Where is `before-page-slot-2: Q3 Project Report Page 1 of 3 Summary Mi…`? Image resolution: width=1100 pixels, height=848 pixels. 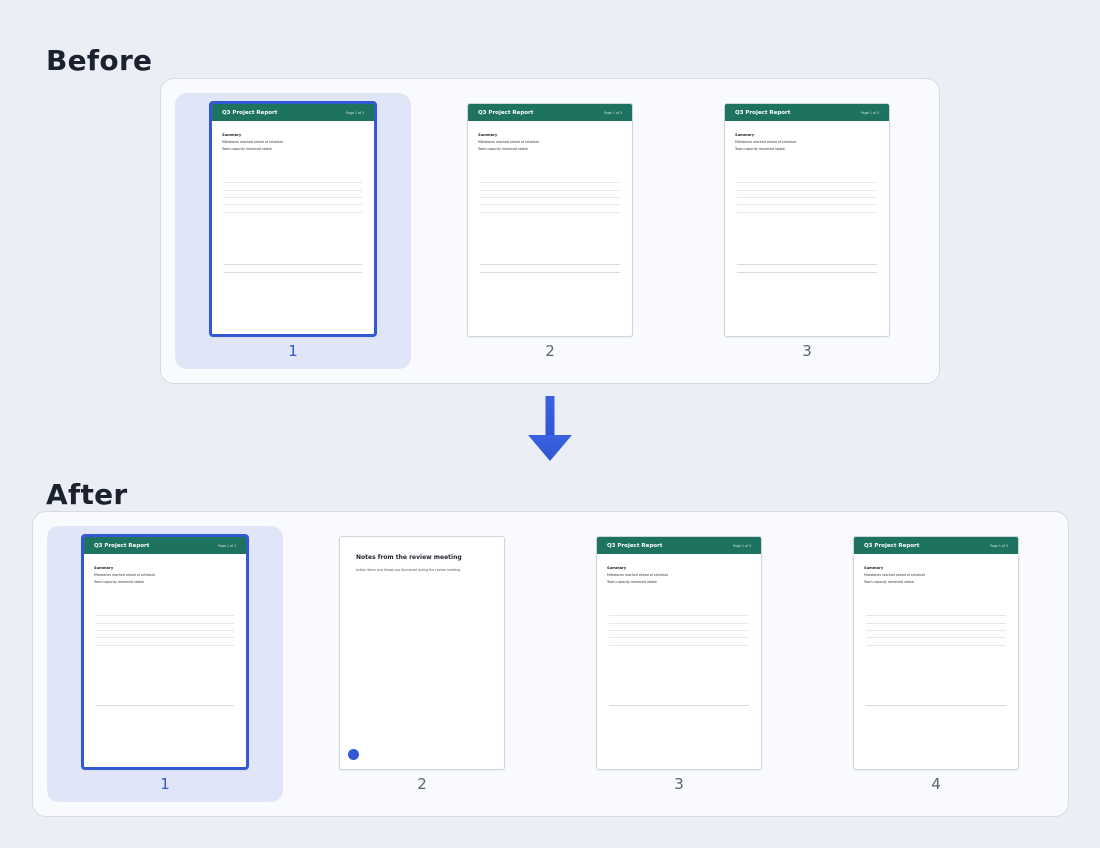
before-page-slot-2: Q3 Project Report Page 1 of 3 Summary Mi… is located at coordinates (550, 231).